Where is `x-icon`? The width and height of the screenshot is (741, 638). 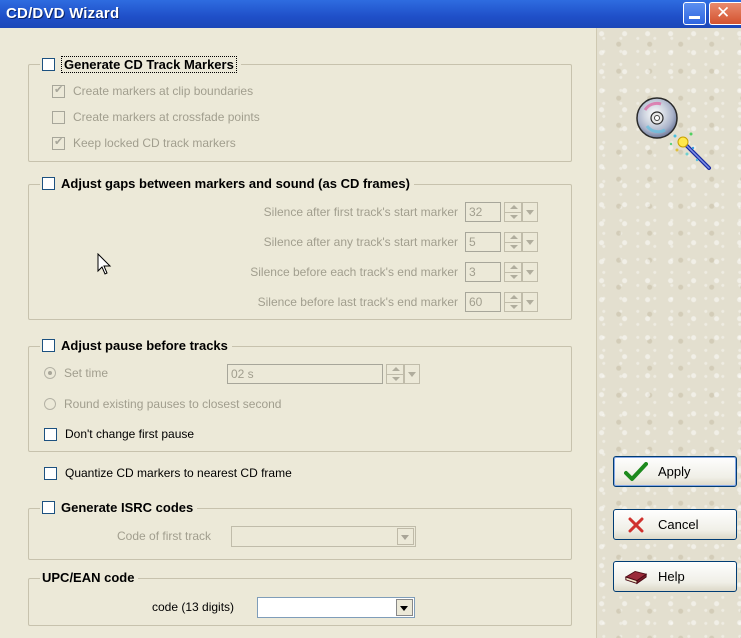
x-icon is located at coordinates (636, 525).